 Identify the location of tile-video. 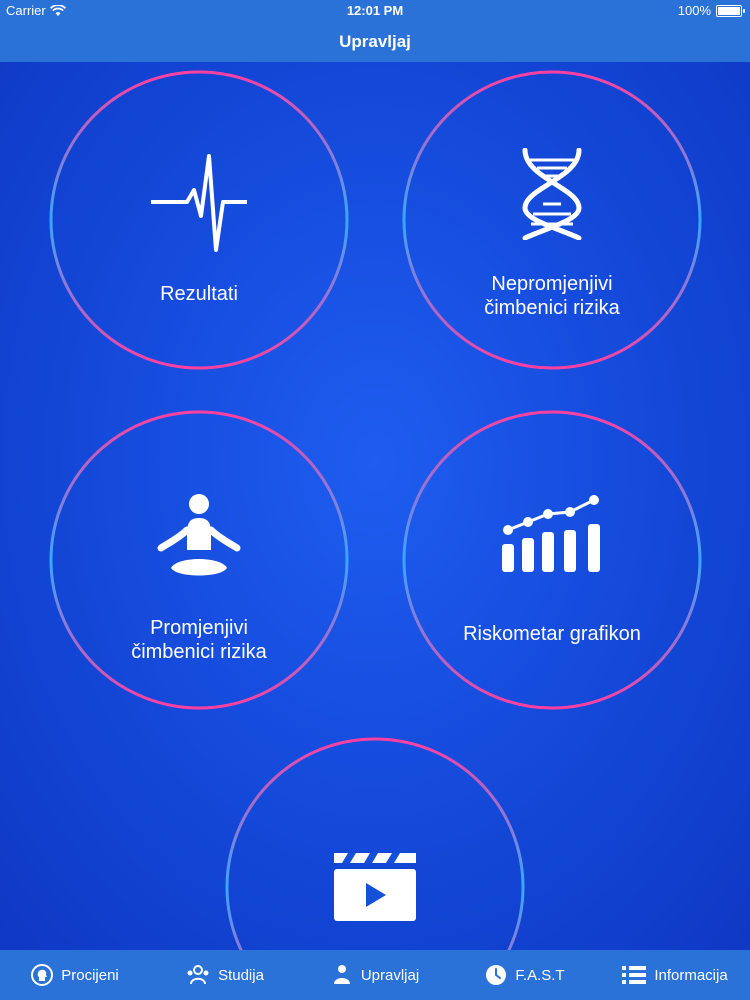
(375, 843).